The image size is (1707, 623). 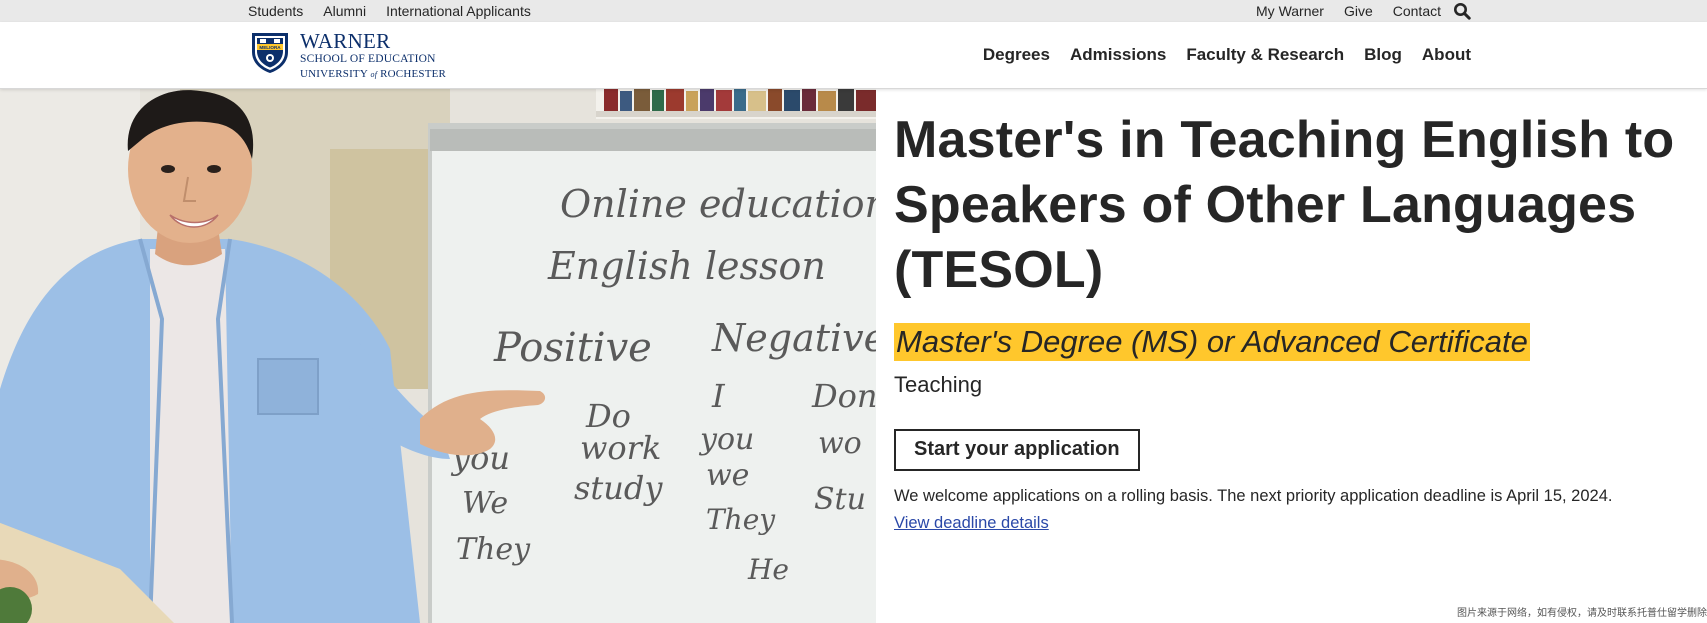 What do you see at coordinates (686, 266) in the screenshot?
I see `svg-text: English lesson` at bounding box center [686, 266].